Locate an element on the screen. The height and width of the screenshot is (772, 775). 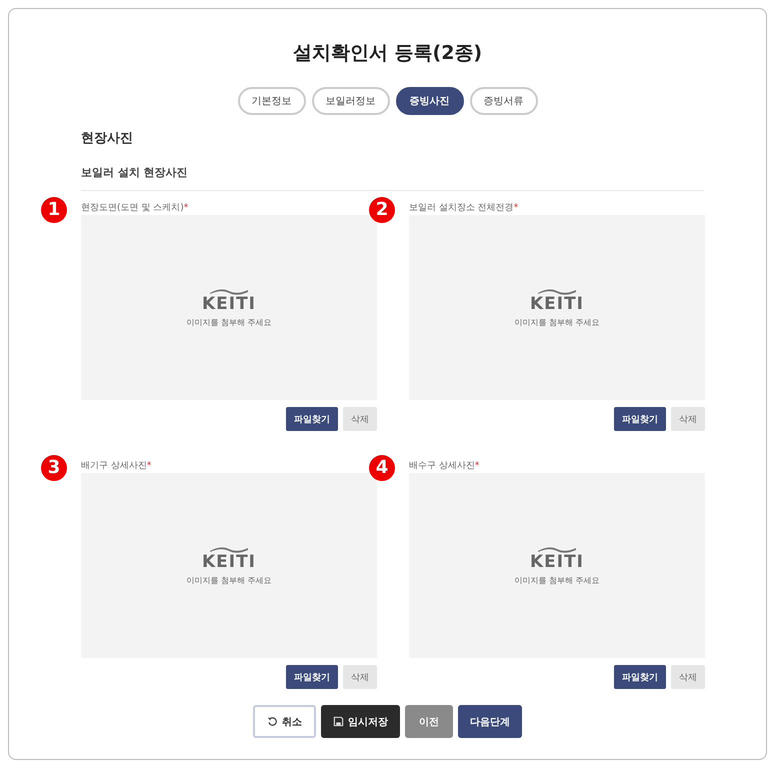
field-label: 보일러 설치장소 전체전경* is located at coordinates (464, 208).